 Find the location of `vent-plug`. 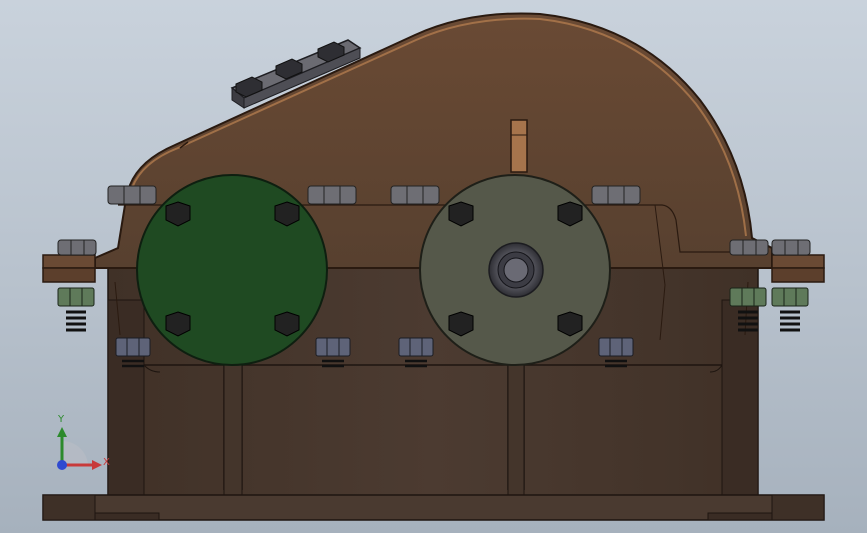

vent-plug is located at coordinates (519, 146).